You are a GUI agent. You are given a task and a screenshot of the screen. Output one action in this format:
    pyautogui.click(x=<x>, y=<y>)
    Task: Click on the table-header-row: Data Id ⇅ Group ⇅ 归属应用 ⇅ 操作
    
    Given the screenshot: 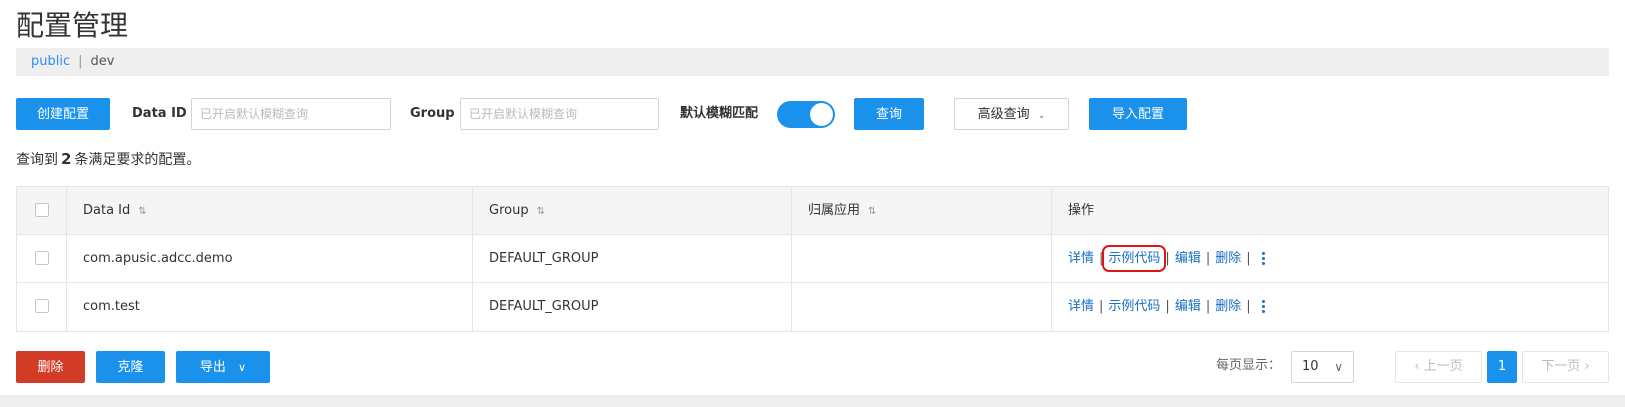 What is the action you would take?
    pyautogui.click(x=812, y=211)
    